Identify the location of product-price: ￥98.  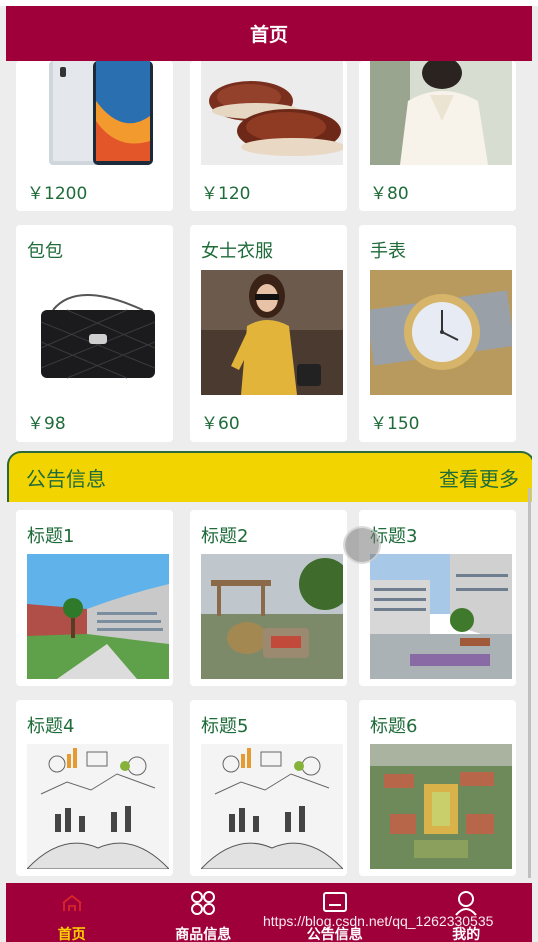
(46, 424).